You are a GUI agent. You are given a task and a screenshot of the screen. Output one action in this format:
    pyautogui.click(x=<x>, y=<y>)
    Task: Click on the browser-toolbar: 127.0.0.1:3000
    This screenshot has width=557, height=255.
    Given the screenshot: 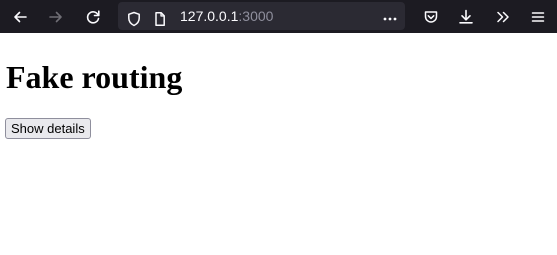 What is the action you would take?
    pyautogui.click(x=278, y=16)
    